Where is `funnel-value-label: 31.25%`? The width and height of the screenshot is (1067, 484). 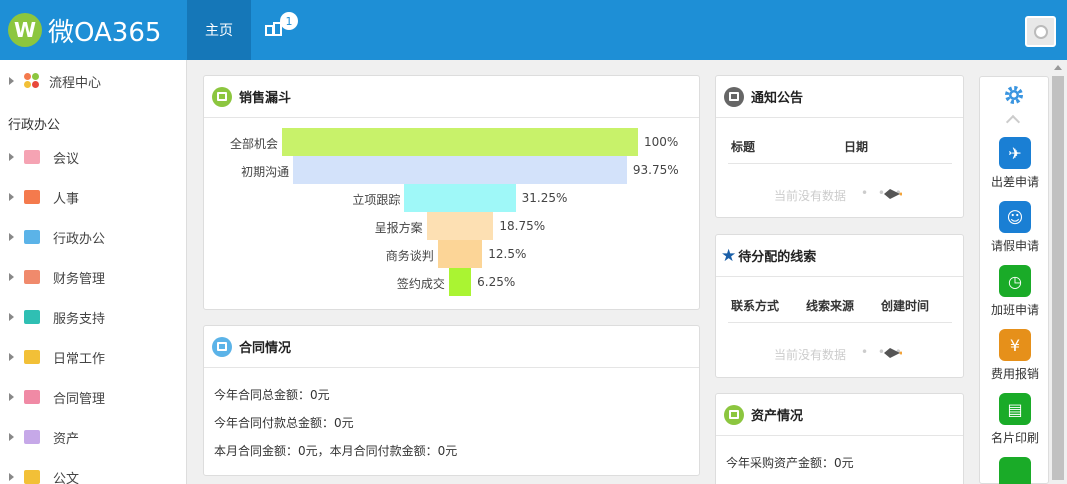
funnel-value-label: 31.25% is located at coordinates (544, 198).